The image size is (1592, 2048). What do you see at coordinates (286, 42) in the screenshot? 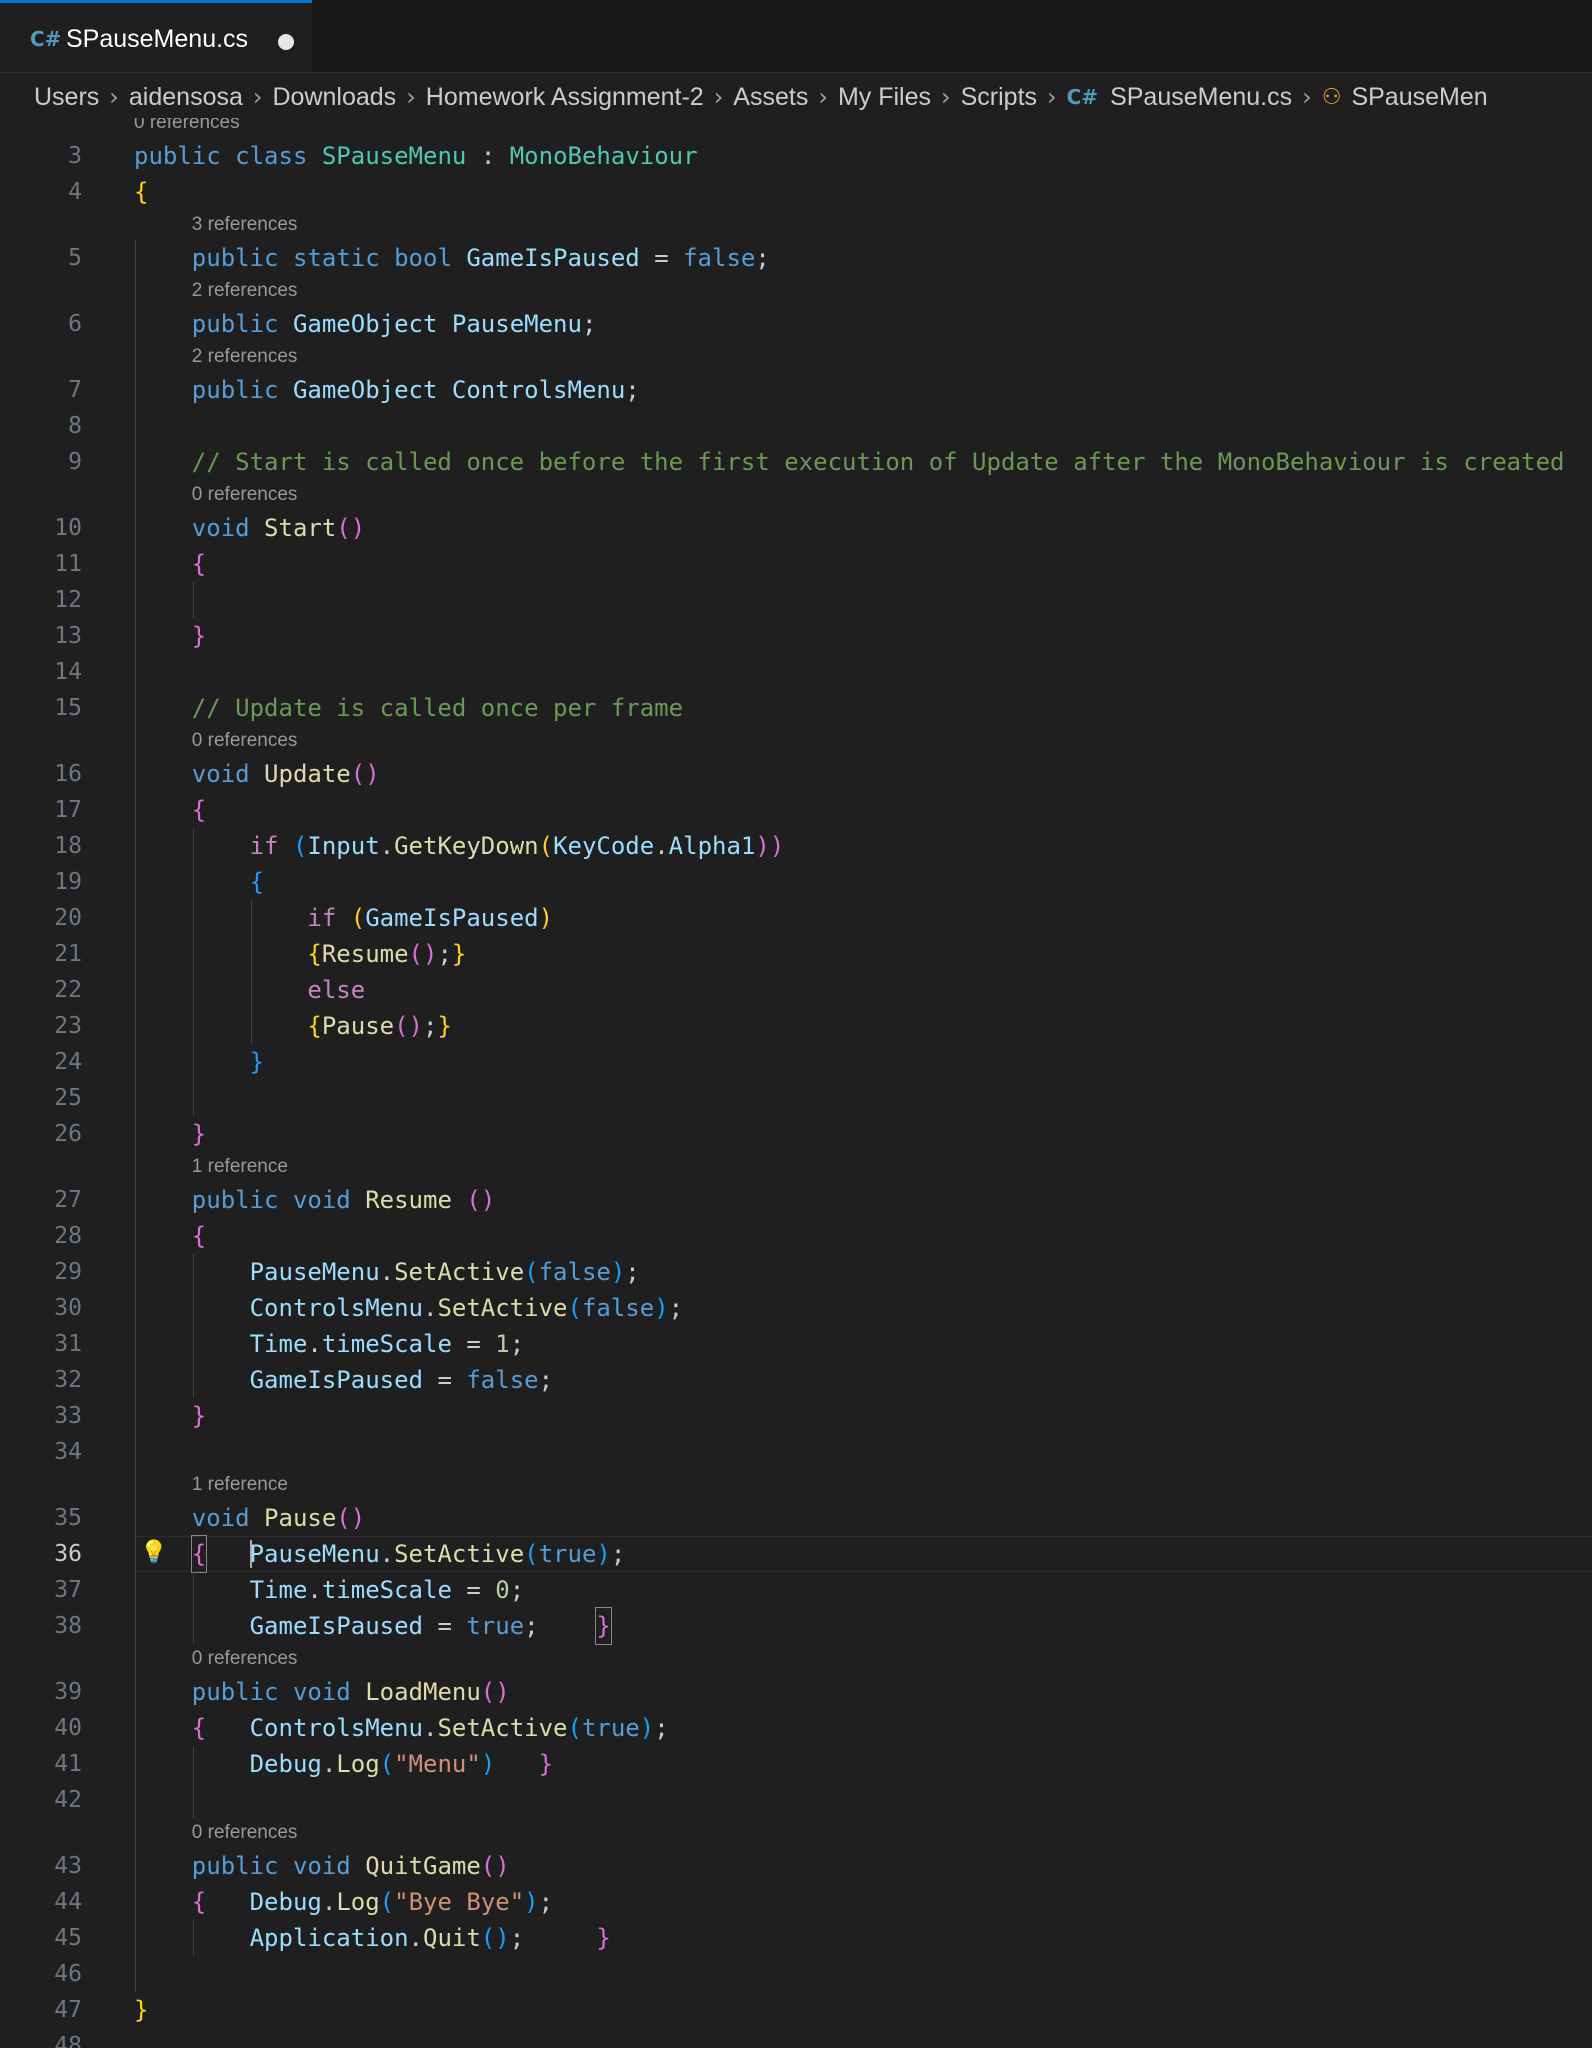
I see `unsaved-dot-icon` at bounding box center [286, 42].